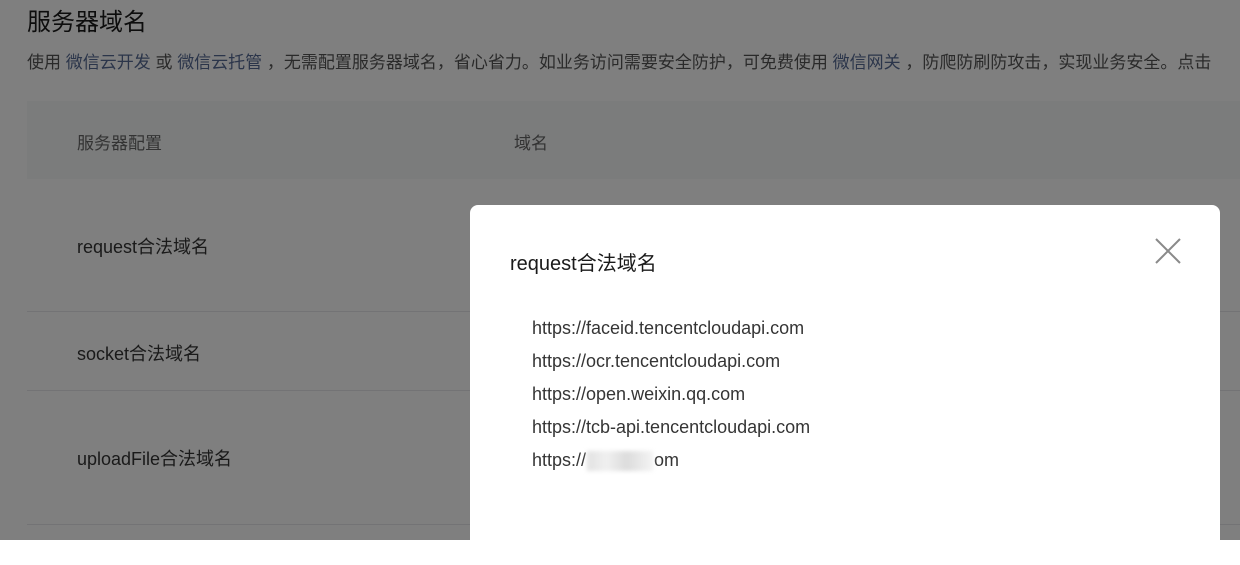 Image resolution: width=1240 pixels, height=565 pixels. I want to click on dialog-title: request合法域名, so click(583, 264).